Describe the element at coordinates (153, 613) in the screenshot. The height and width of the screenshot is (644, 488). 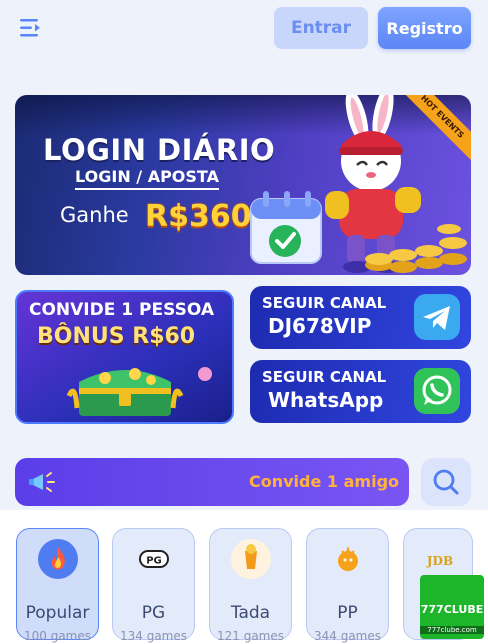
I see `category-name: PG` at that location.